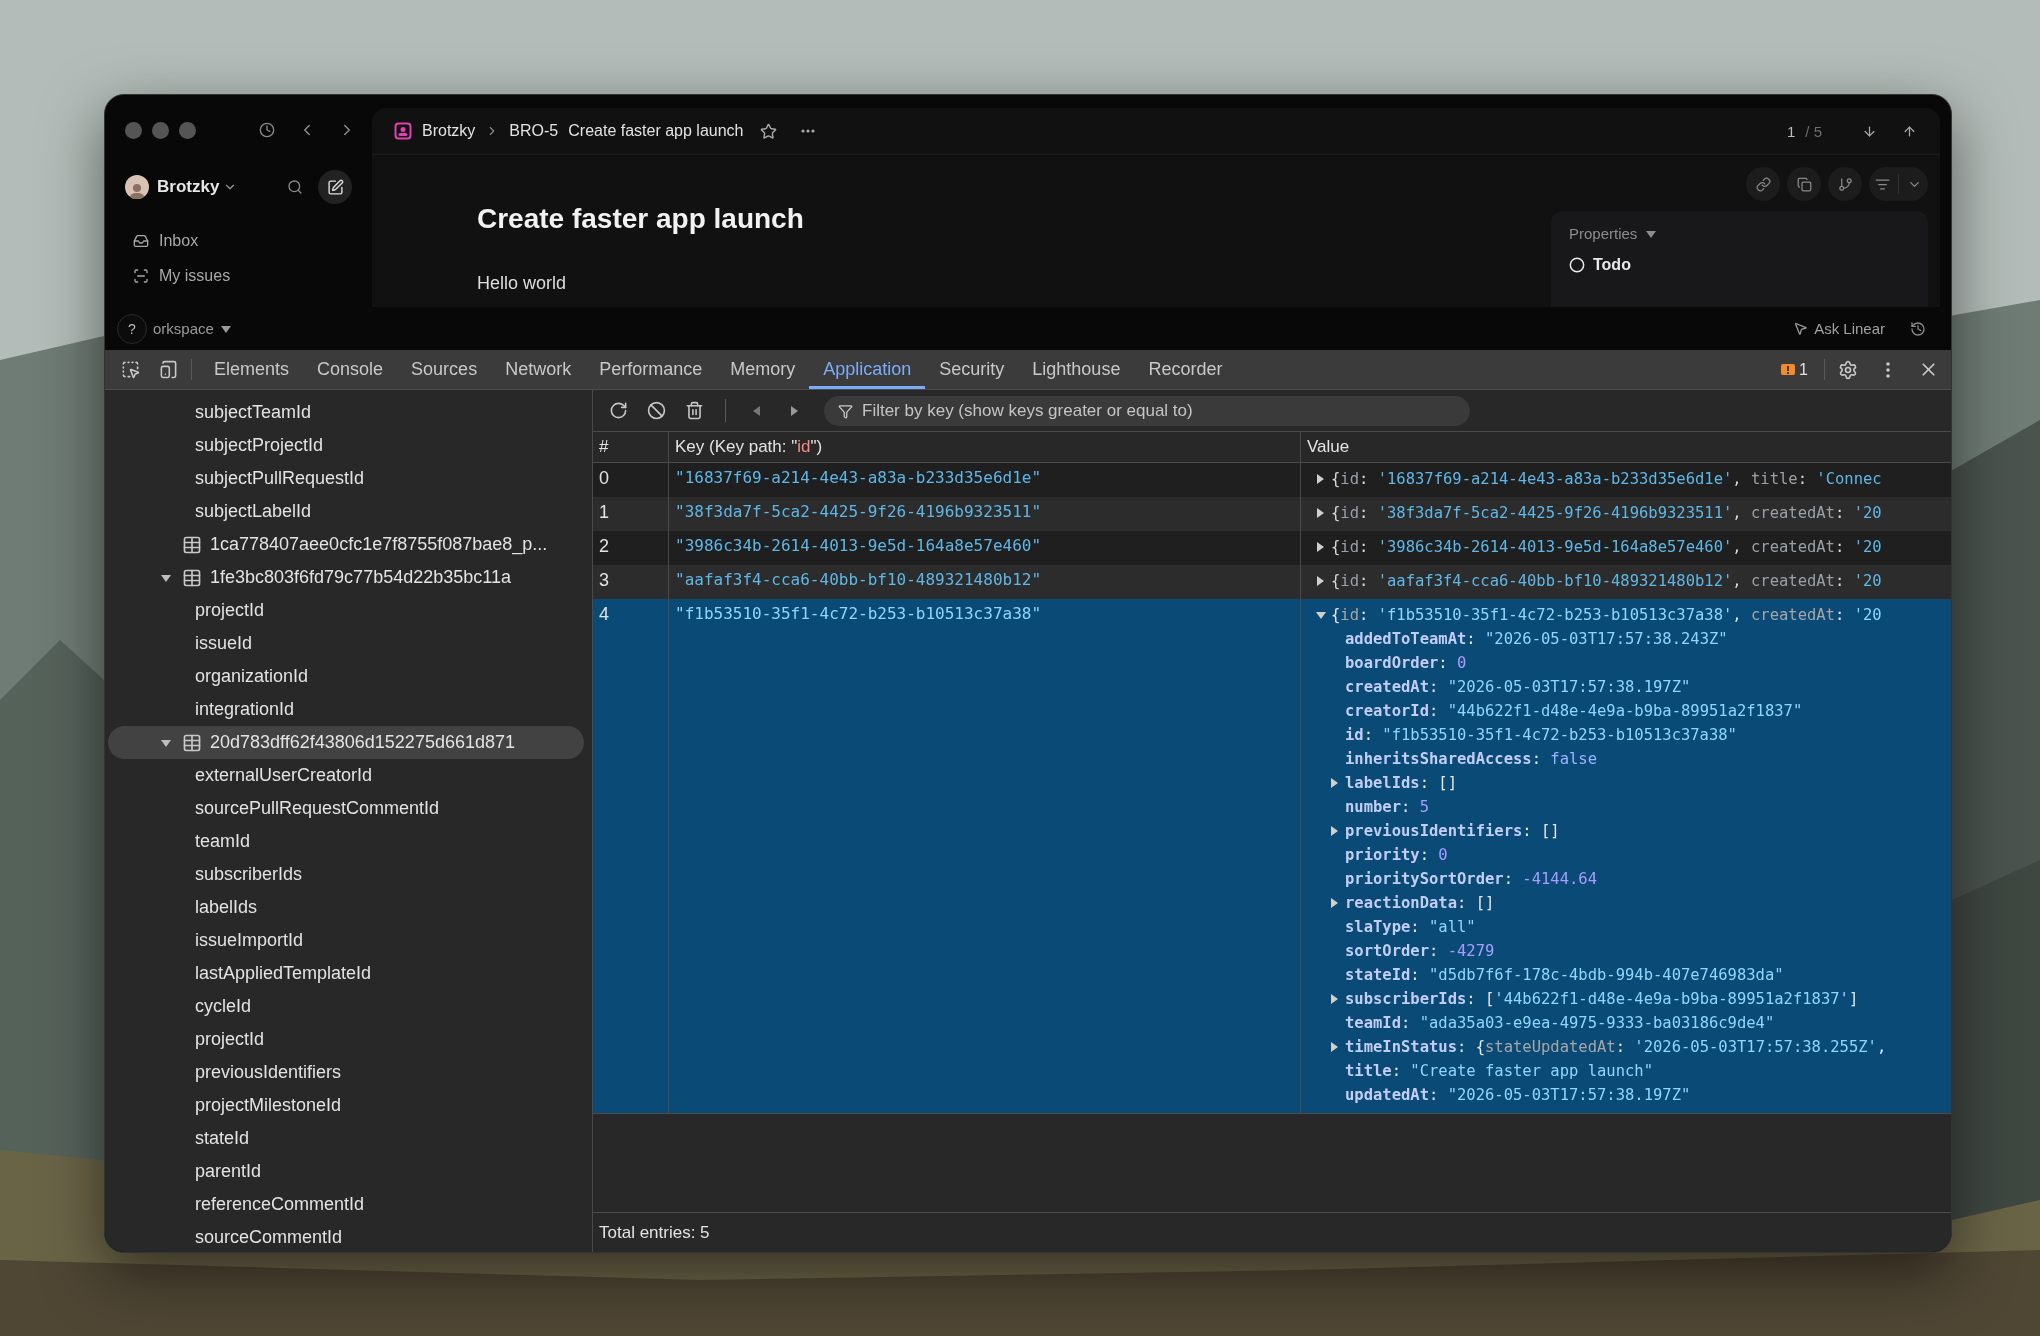  I want to click on copy-link-button, so click(1763, 184).